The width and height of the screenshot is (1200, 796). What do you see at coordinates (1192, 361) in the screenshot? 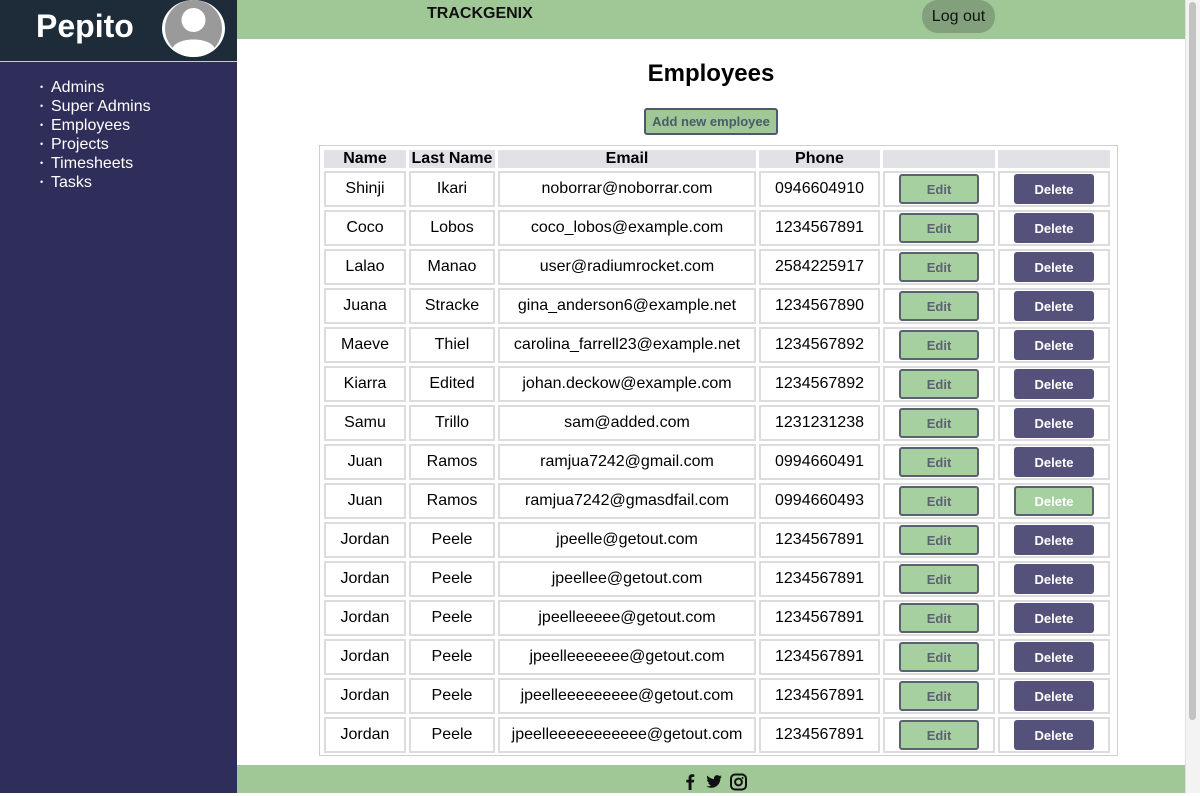
I see `scrollbar-thumb` at bounding box center [1192, 361].